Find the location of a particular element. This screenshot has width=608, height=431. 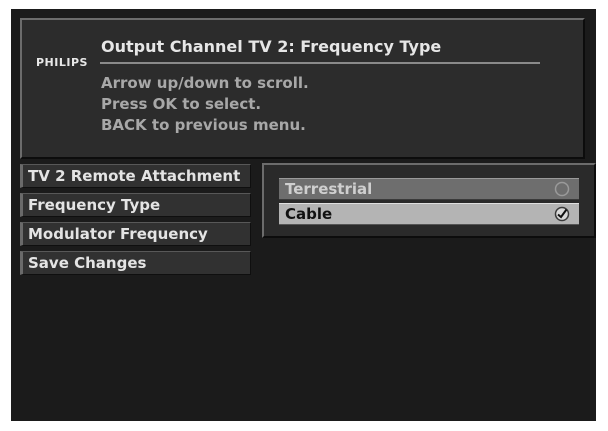

radio-checked-icon is located at coordinates (562, 214).